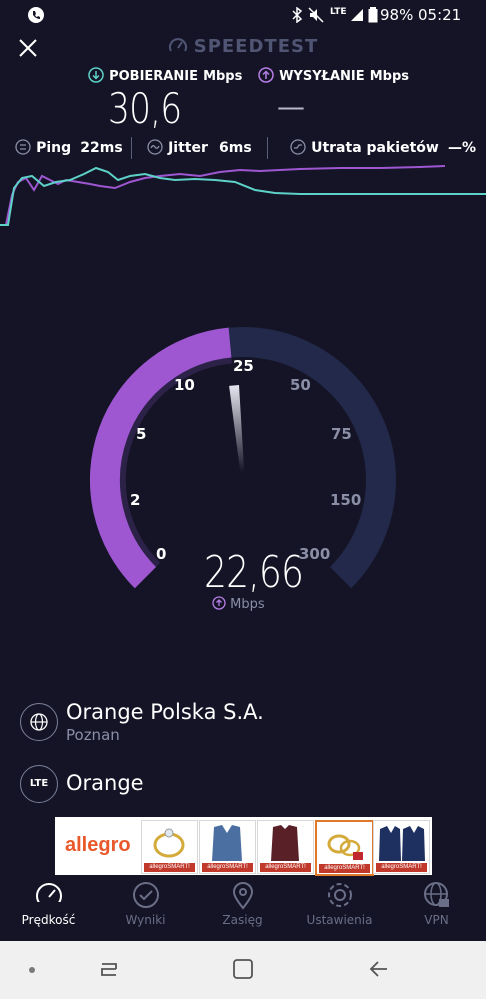 The height and width of the screenshot is (999, 486). What do you see at coordinates (254, 572) in the screenshot?
I see `gauge-current-value: 22,66` at bounding box center [254, 572].